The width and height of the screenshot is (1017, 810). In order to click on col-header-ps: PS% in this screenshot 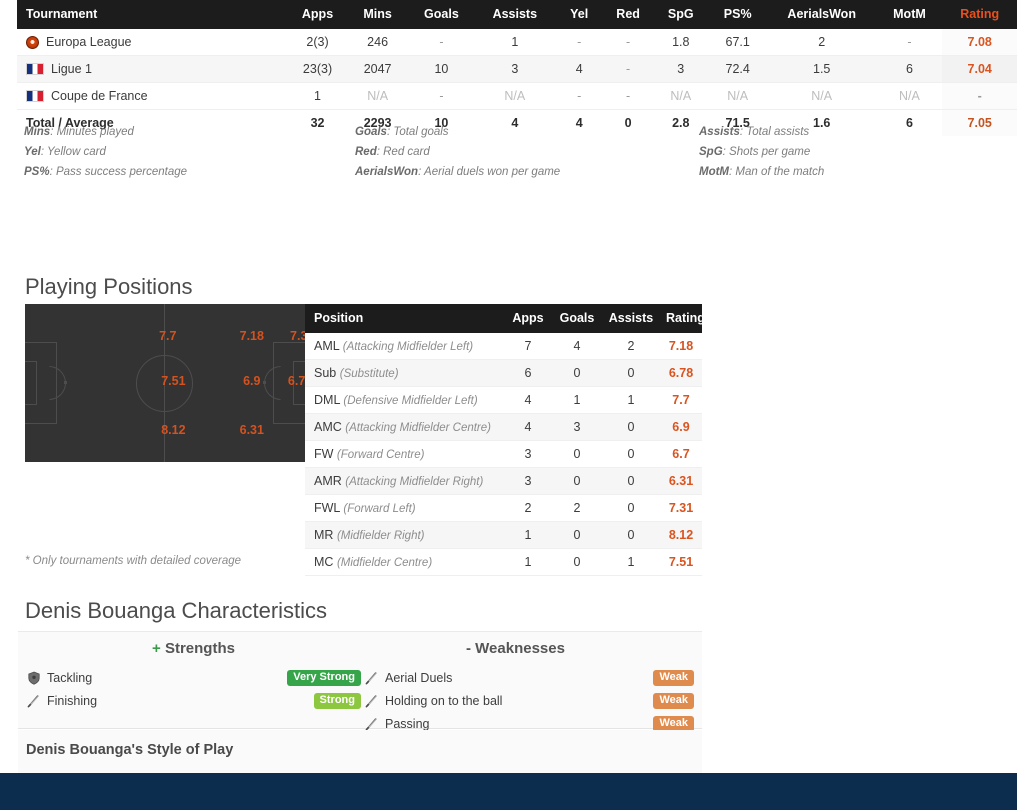, I will do `click(737, 14)`.